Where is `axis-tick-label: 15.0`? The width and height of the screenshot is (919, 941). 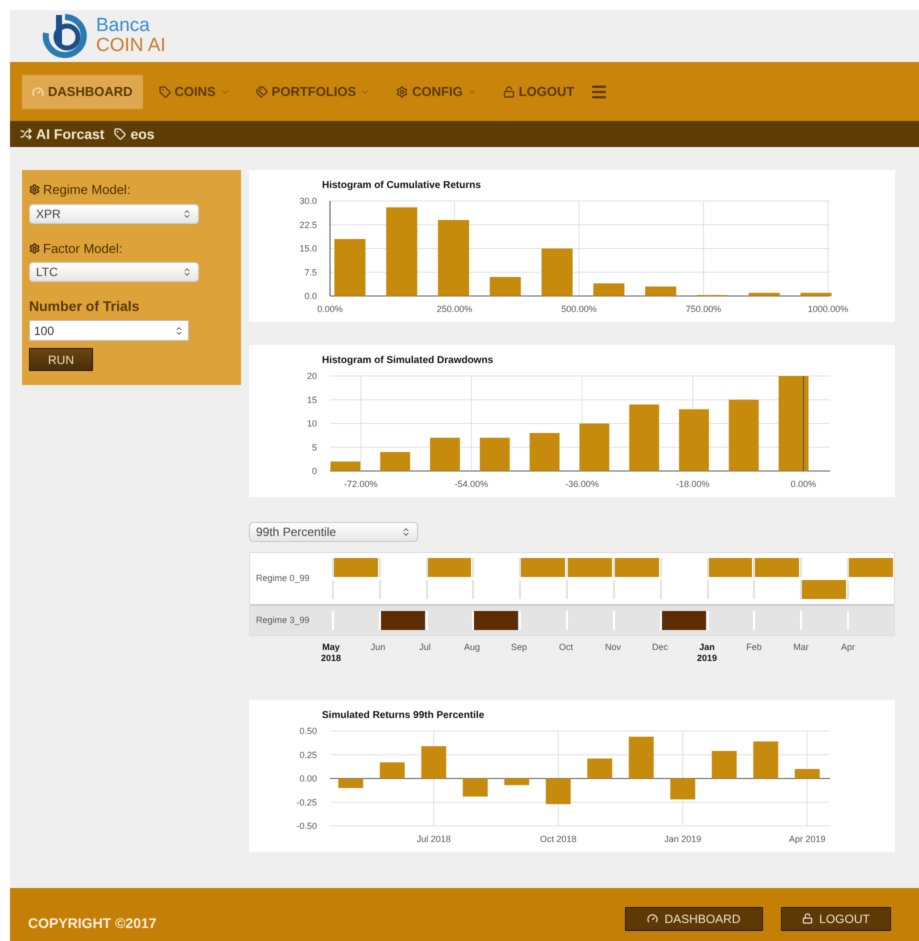
axis-tick-label: 15.0 is located at coordinates (308, 249).